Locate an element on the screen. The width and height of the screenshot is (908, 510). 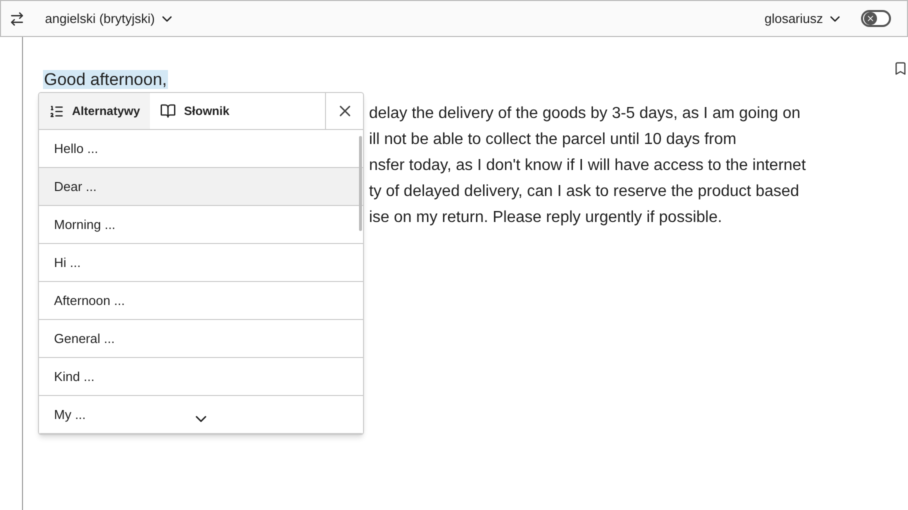
glossary-toggle is located at coordinates (876, 18).